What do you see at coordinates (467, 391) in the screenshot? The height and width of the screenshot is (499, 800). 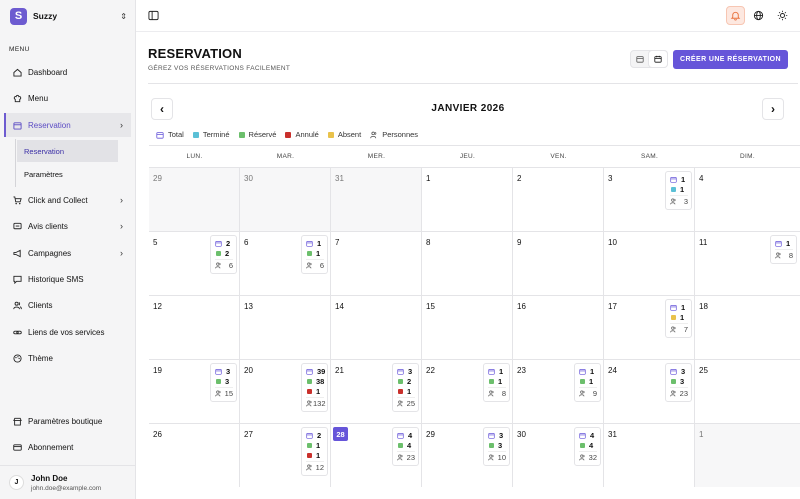 I see `calendar-day-cell: 22 1 1 8` at bounding box center [467, 391].